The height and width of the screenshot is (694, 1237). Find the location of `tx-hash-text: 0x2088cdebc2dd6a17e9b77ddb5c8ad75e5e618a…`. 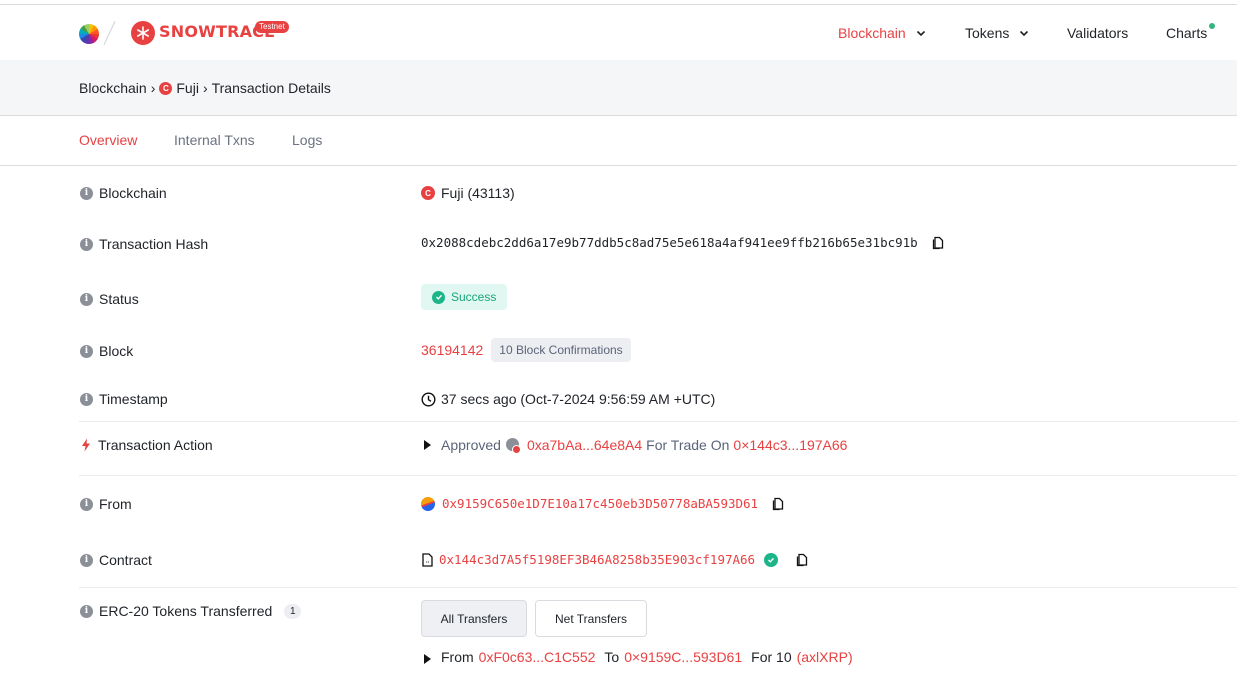

tx-hash-text: 0x2088cdebc2dd6a17e9b77ddb5c8ad75e5e618a… is located at coordinates (669, 242).